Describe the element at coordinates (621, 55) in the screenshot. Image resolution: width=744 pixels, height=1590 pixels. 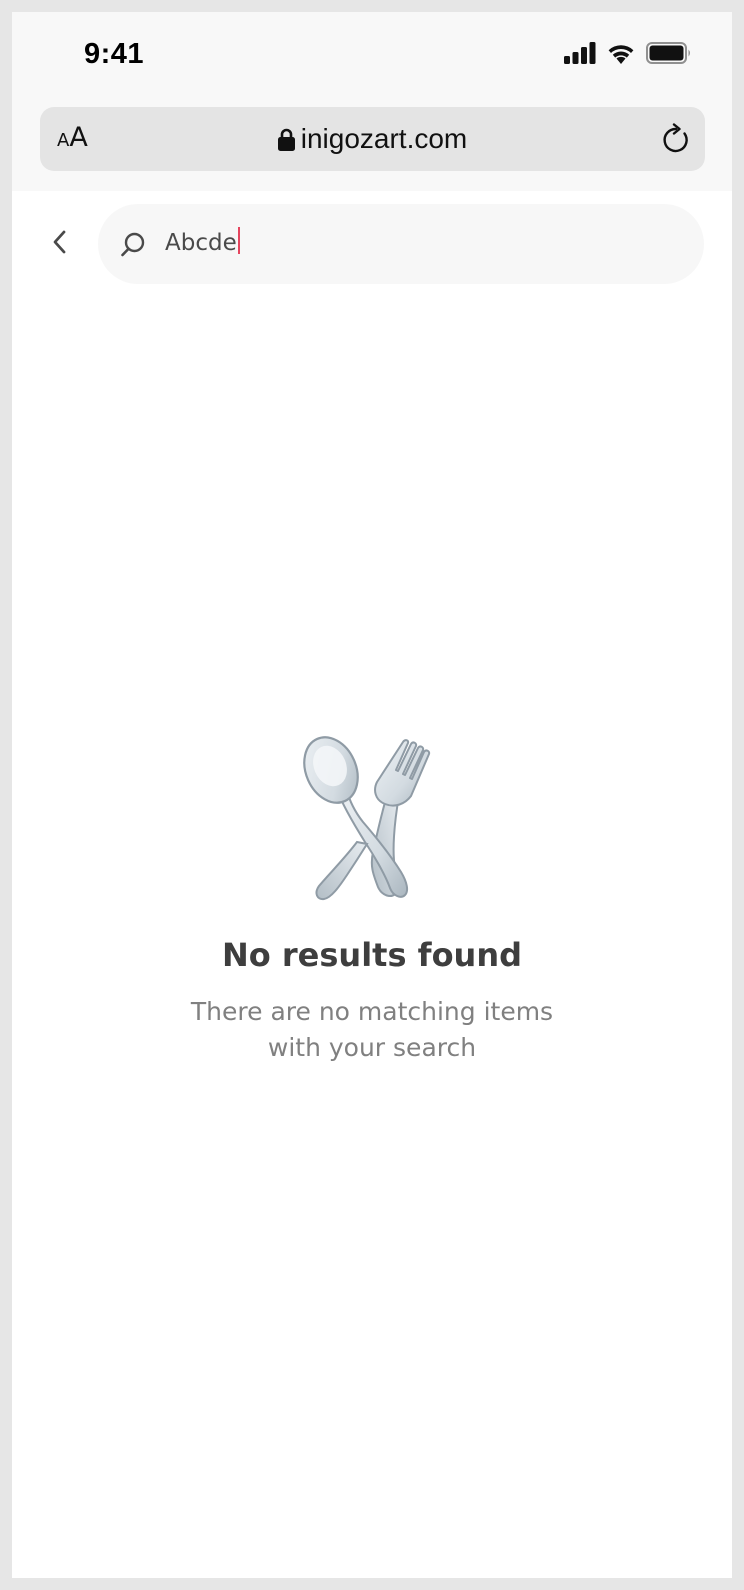
I see `wifi-icon` at that location.